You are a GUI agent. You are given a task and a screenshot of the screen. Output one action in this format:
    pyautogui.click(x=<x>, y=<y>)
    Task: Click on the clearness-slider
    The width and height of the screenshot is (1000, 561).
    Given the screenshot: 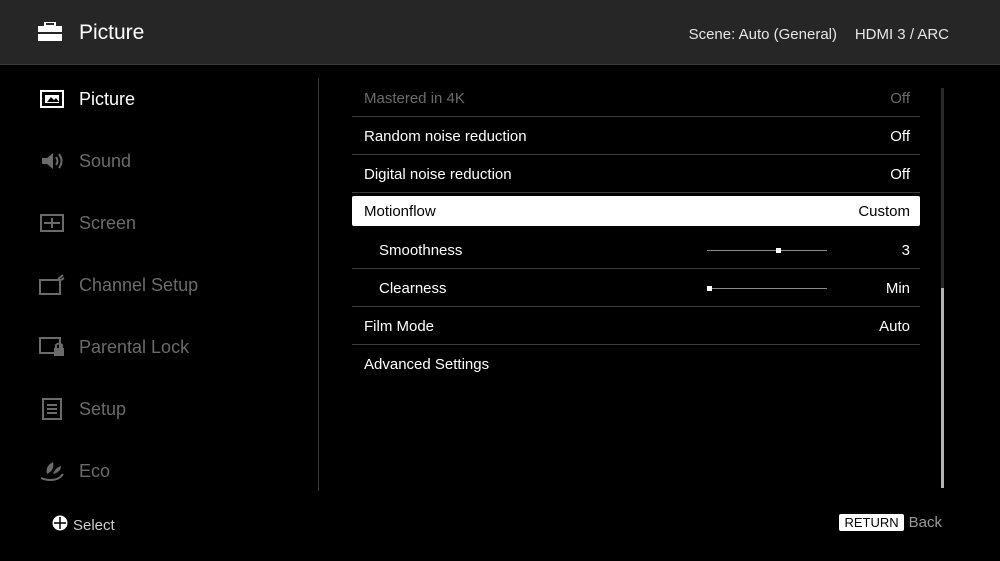 What is the action you would take?
    pyautogui.click(x=767, y=288)
    